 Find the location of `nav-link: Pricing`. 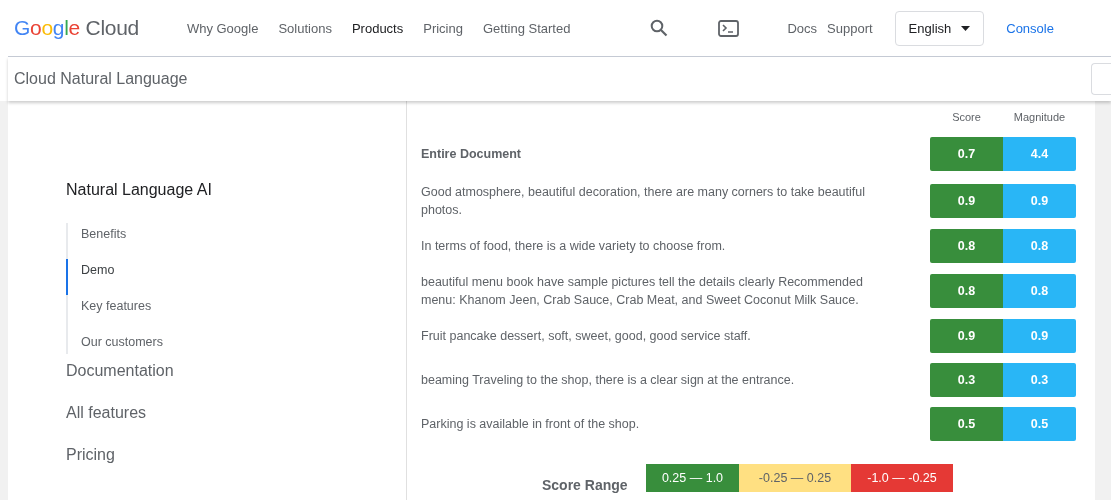

nav-link: Pricing is located at coordinates (443, 28).